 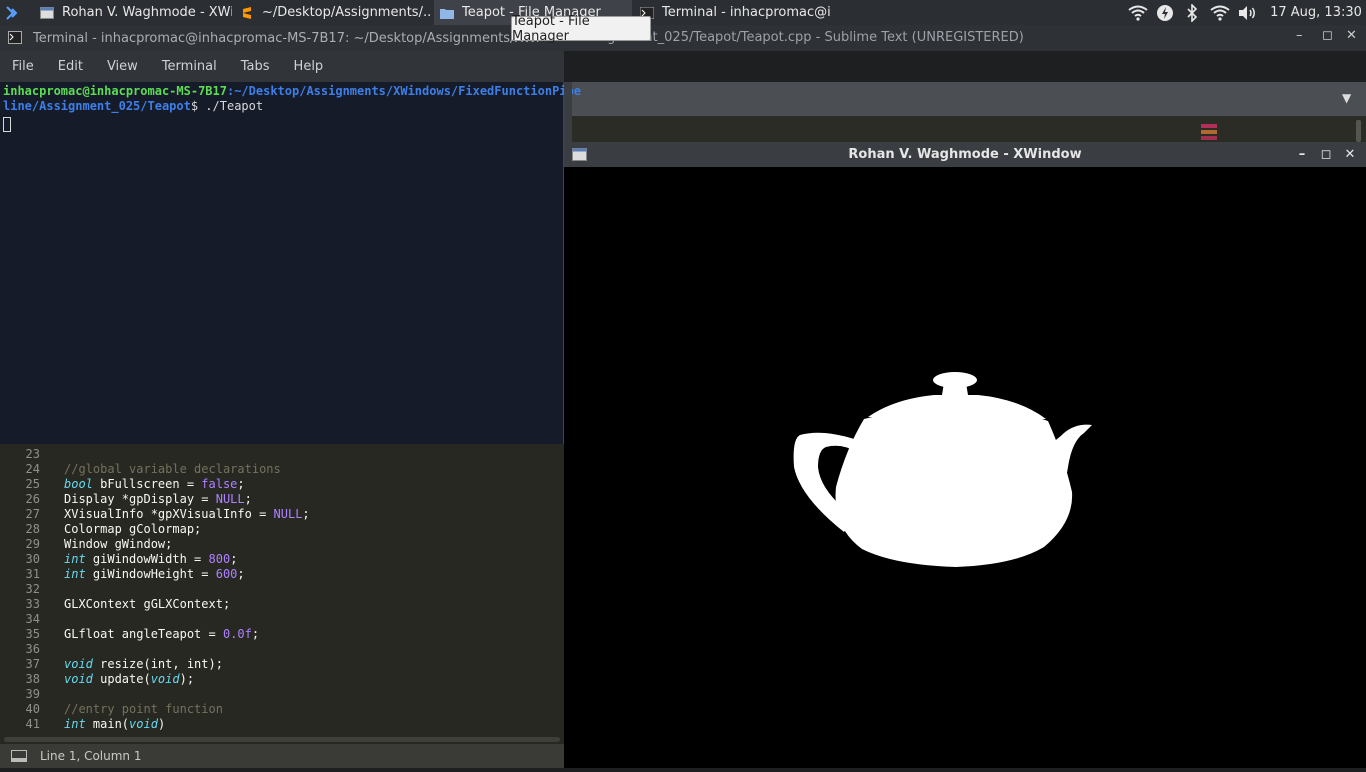 I want to click on code-line: 26 Display *gpDisplay = NULL;, so click(x=138, y=499).